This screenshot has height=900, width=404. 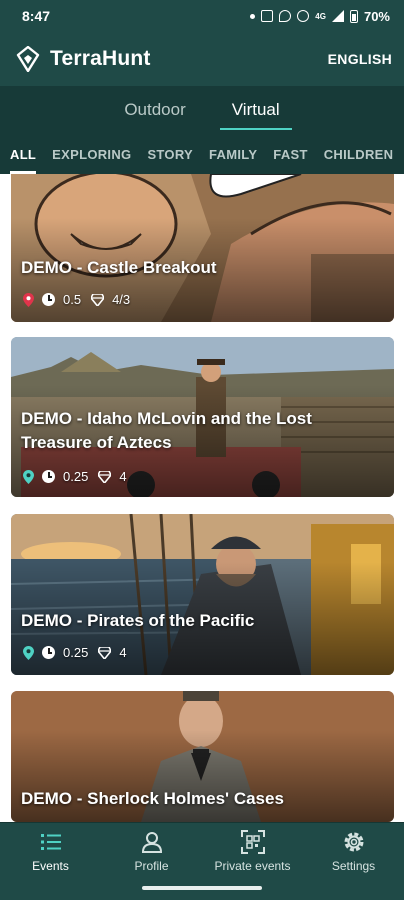 I want to click on category-tab-exploring: EXPLORING, so click(x=91, y=154).